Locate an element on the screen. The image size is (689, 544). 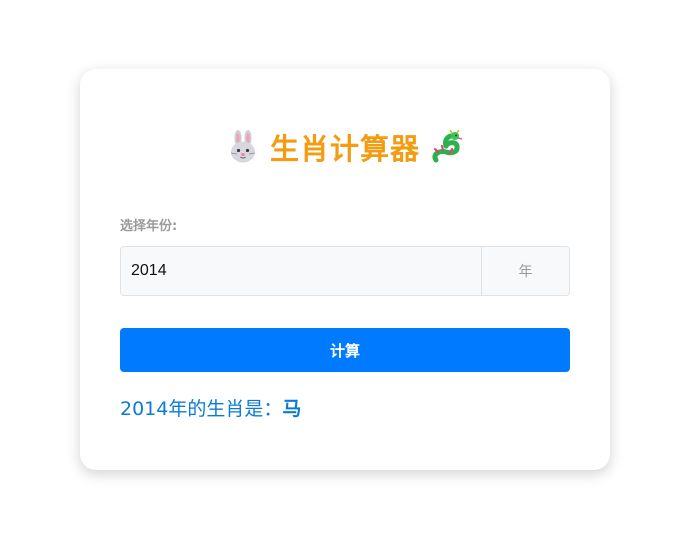
title-row: 生肖计算器 is located at coordinates (345, 147).